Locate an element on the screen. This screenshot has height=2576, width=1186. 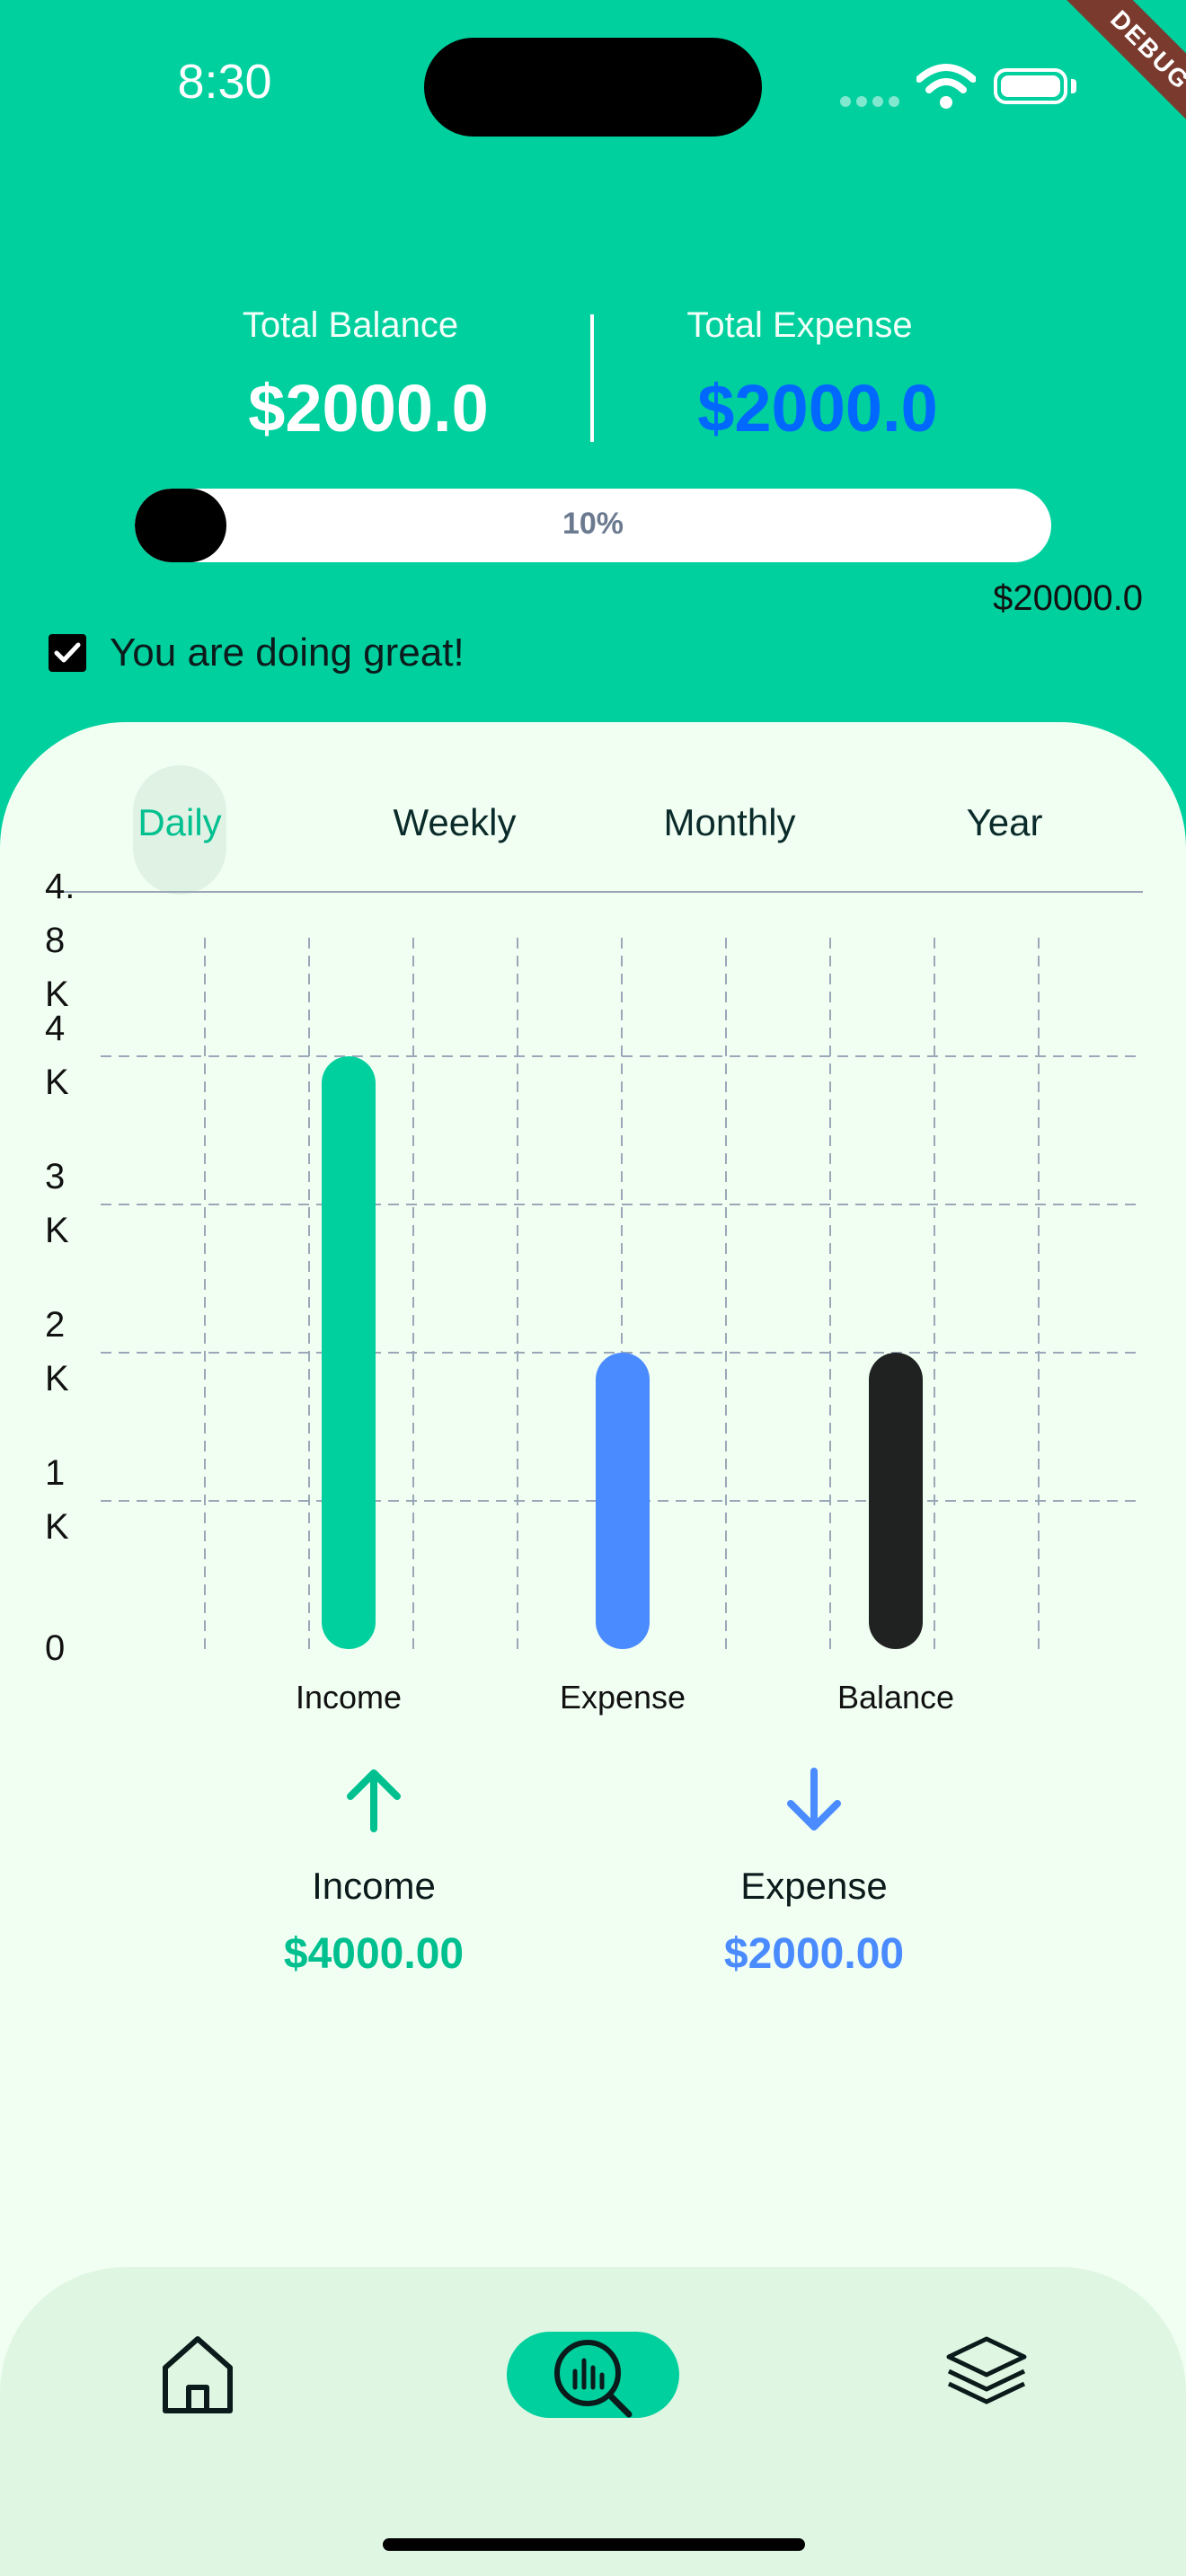
battery-icon is located at coordinates (1030, 86).